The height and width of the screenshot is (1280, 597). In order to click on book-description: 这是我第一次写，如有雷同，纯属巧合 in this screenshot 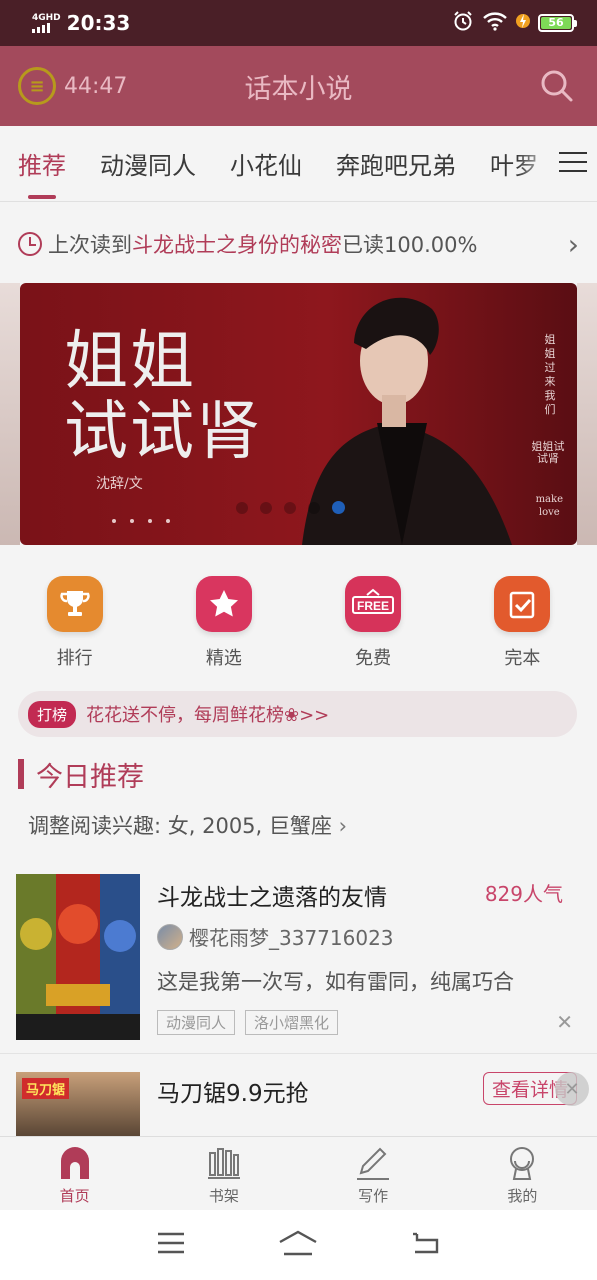, I will do `click(335, 982)`.